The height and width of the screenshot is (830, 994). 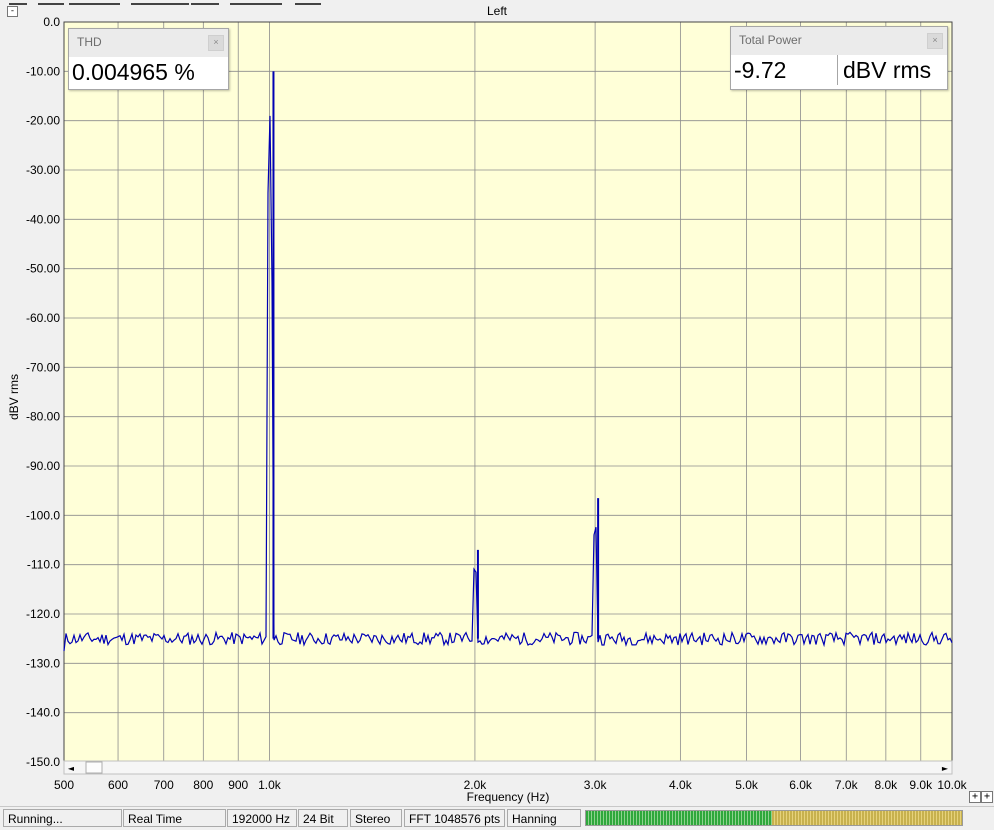 What do you see at coordinates (43, 121) in the screenshot?
I see `y-tick-label: -20.00` at bounding box center [43, 121].